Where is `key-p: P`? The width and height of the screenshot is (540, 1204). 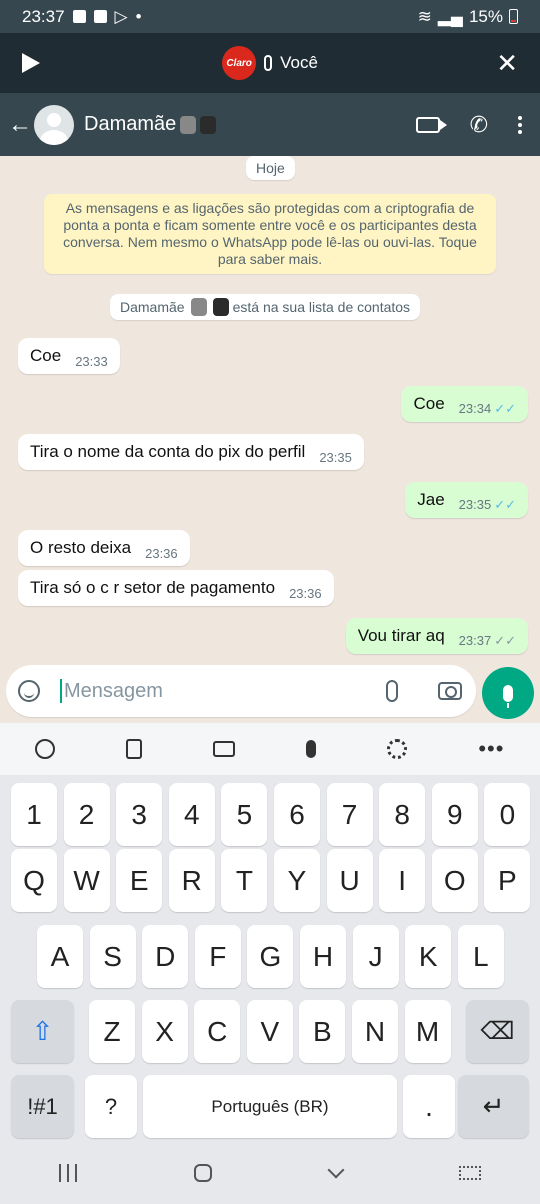
key-p: P is located at coordinates (507, 880).